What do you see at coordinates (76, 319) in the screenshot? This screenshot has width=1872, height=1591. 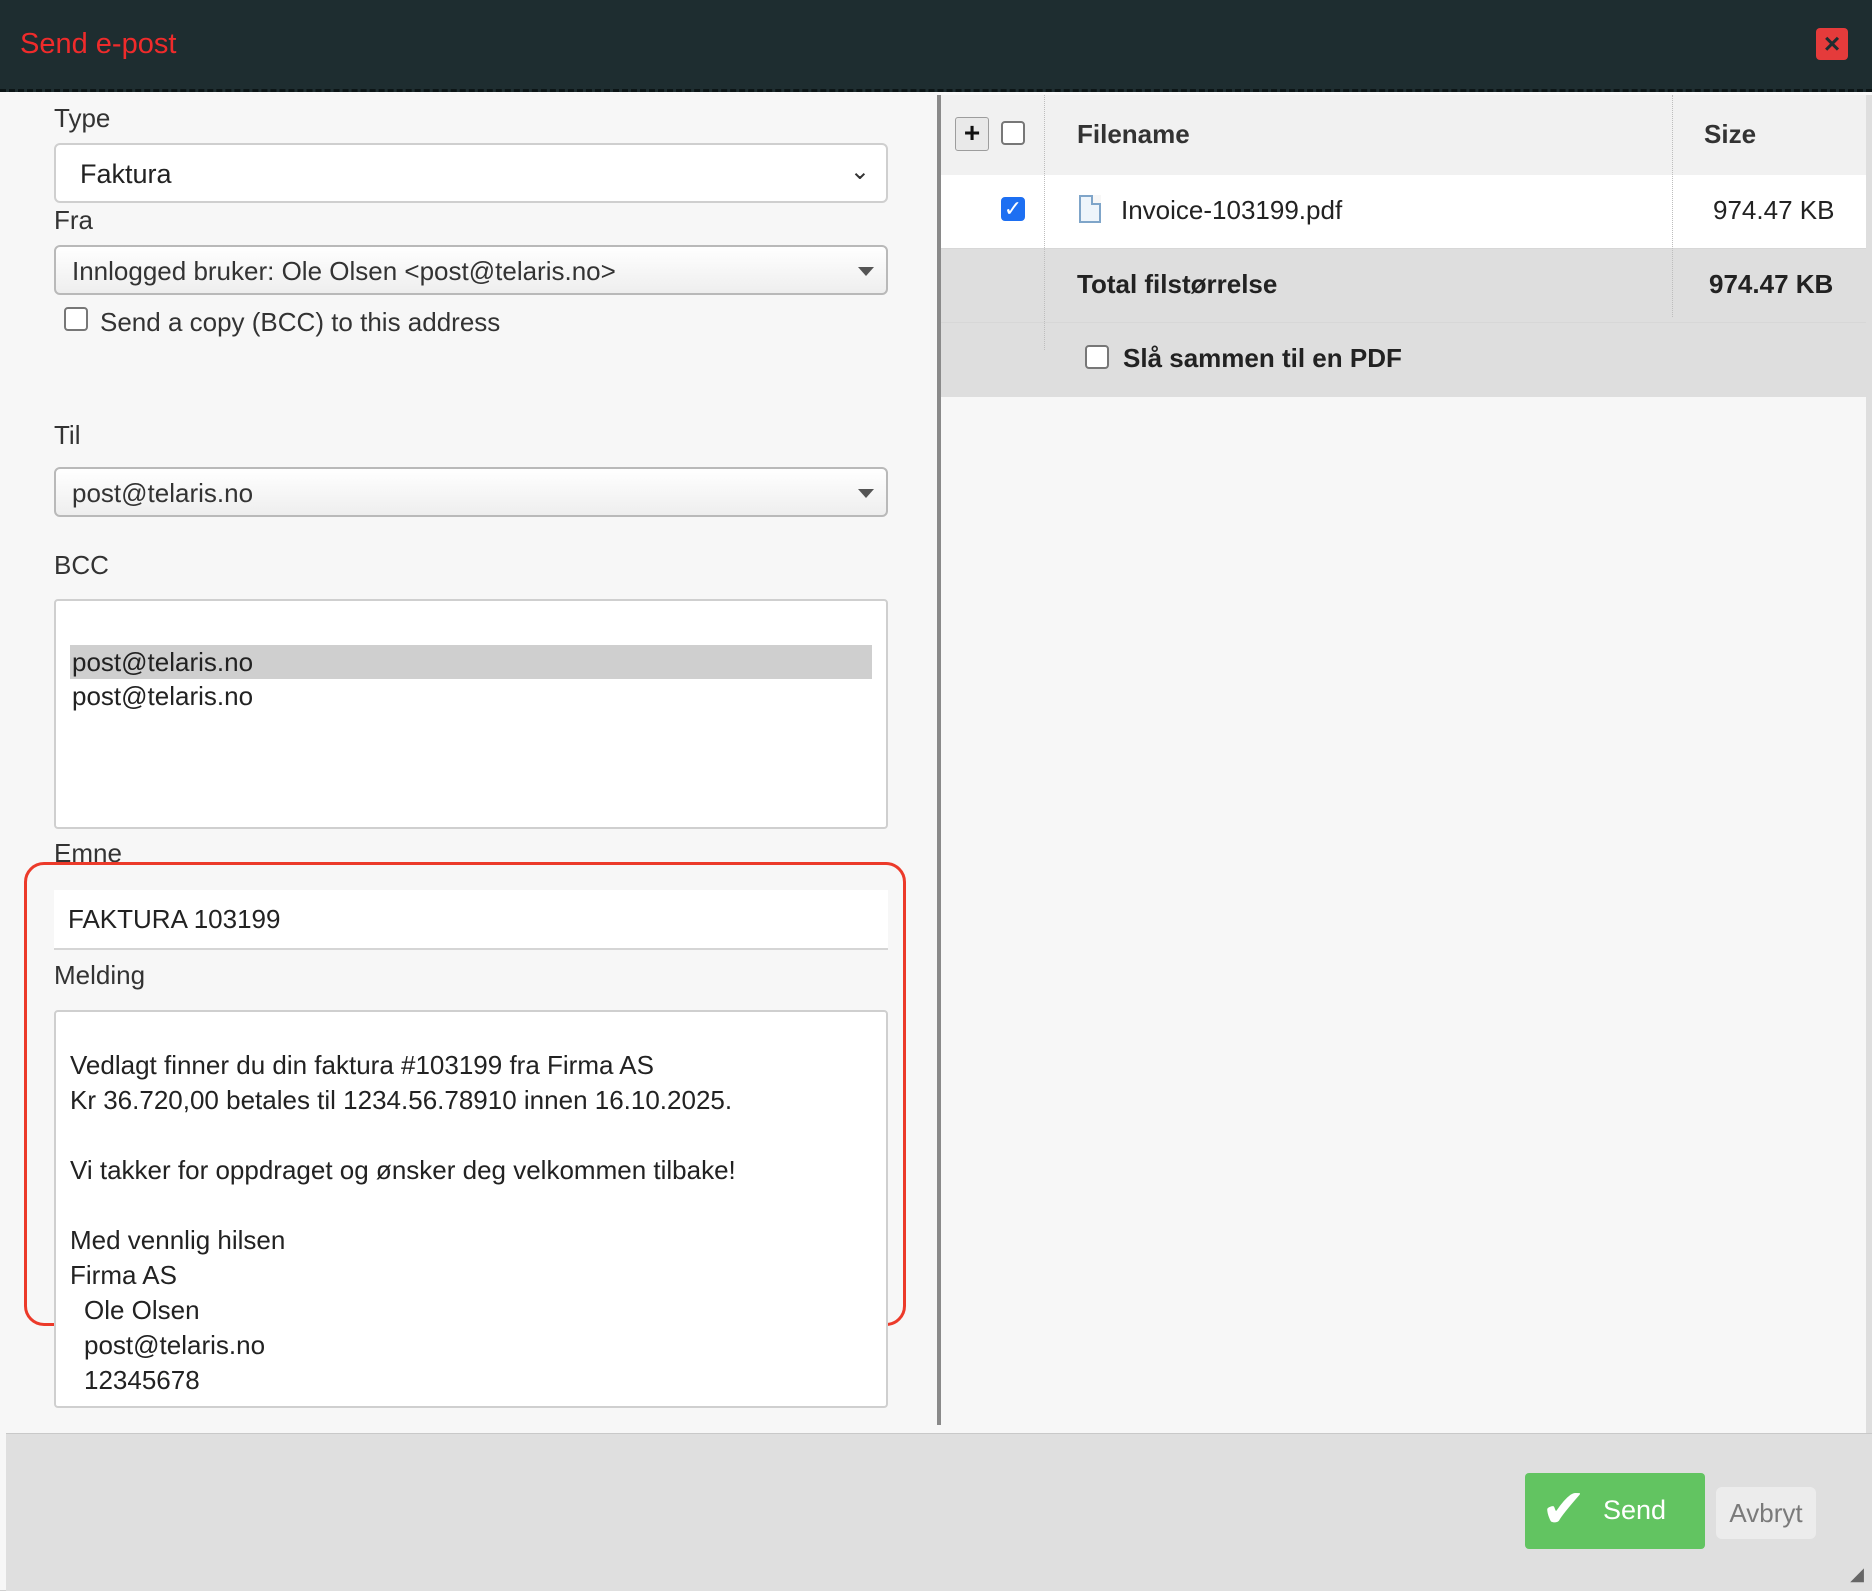 I see `bcc-copy-checkbox` at bounding box center [76, 319].